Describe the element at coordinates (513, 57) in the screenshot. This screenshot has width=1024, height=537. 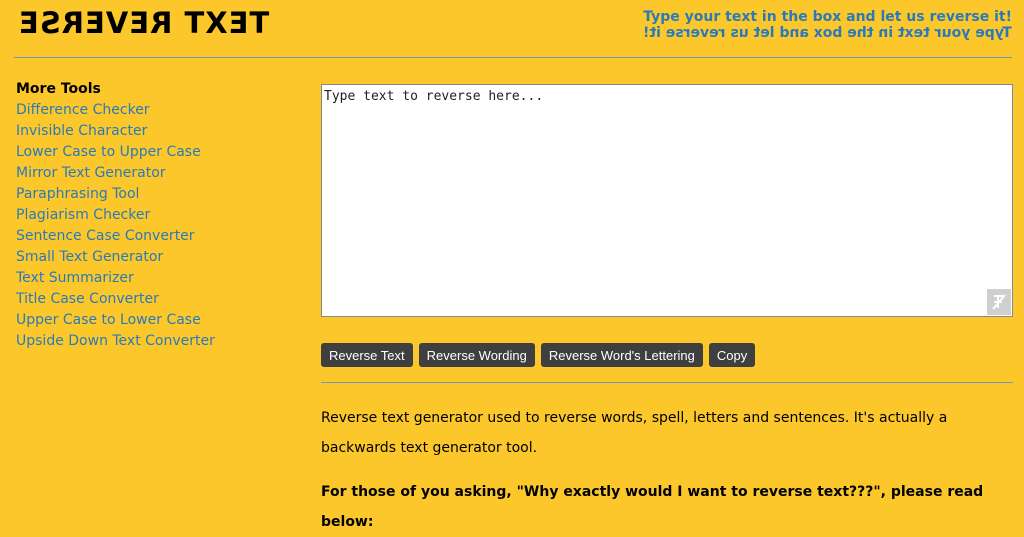
I see `header-divider` at that location.